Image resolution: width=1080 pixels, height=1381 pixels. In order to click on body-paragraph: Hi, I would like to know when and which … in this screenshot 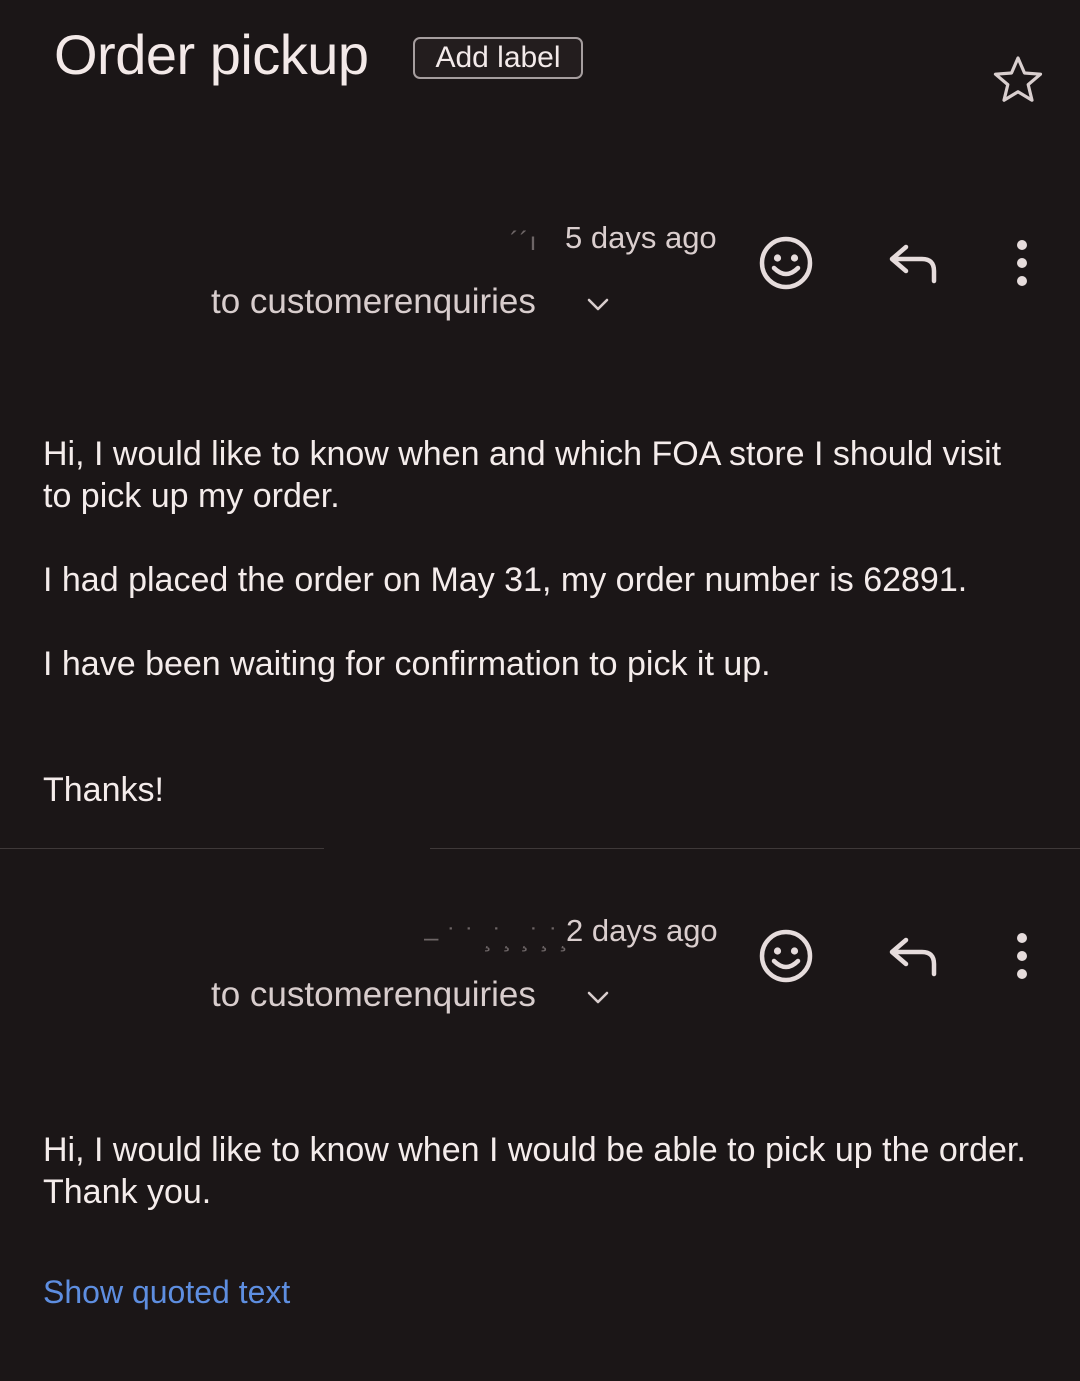, I will do `click(522, 475)`.